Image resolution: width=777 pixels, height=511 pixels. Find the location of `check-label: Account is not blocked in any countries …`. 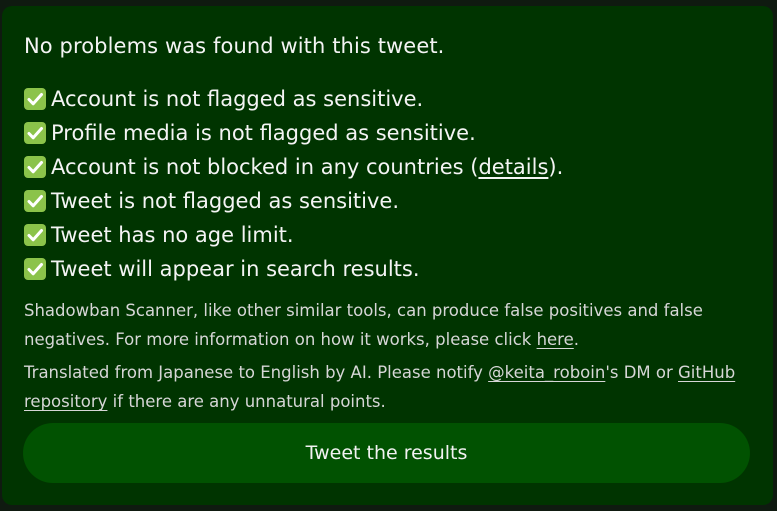

check-label: Account is not blocked in any countries … is located at coordinates (307, 167).